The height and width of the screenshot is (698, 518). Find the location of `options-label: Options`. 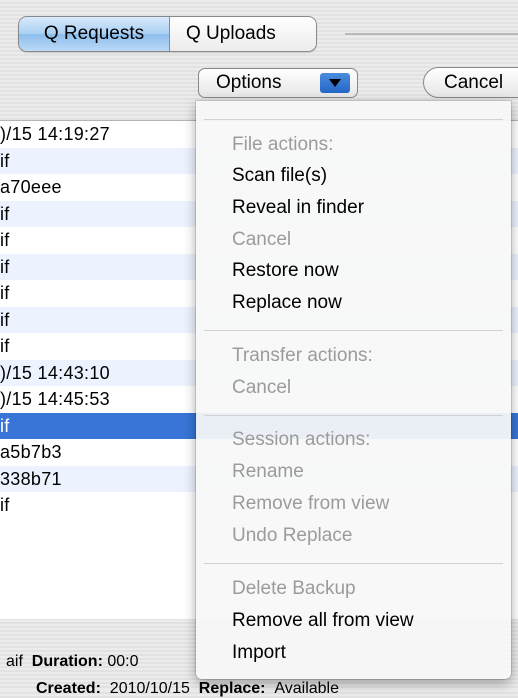

options-label: Options is located at coordinates (249, 82).